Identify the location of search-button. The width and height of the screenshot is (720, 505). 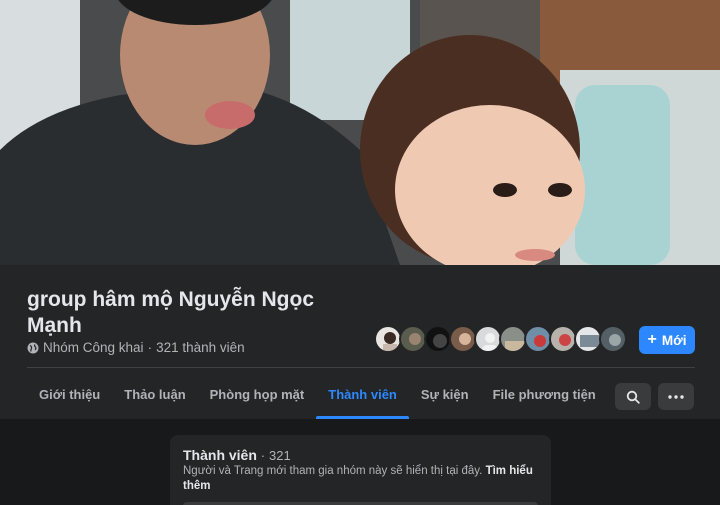
(633, 396).